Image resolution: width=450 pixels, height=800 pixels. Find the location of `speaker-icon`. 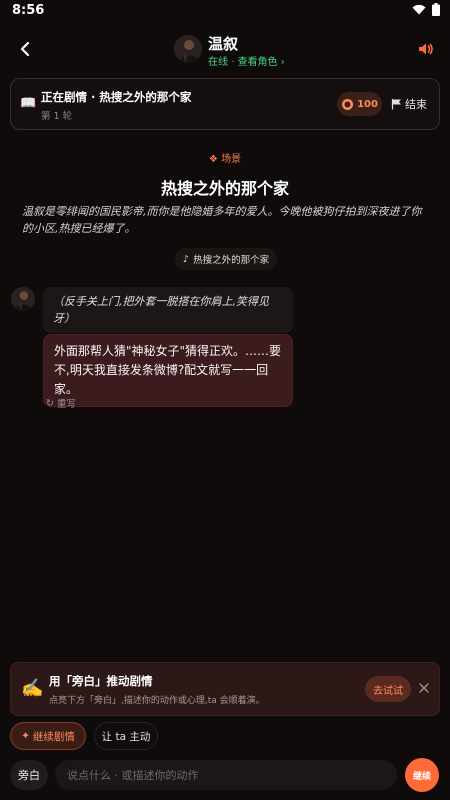

speaker-icon is located at coordinates (426, 49).